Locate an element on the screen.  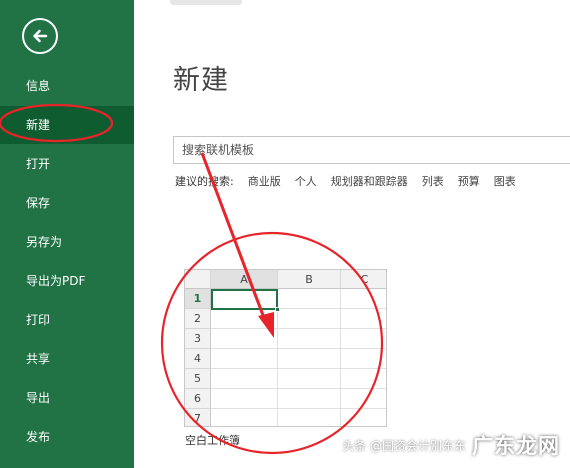
cell-c1 is located at coordinates (363, 299).